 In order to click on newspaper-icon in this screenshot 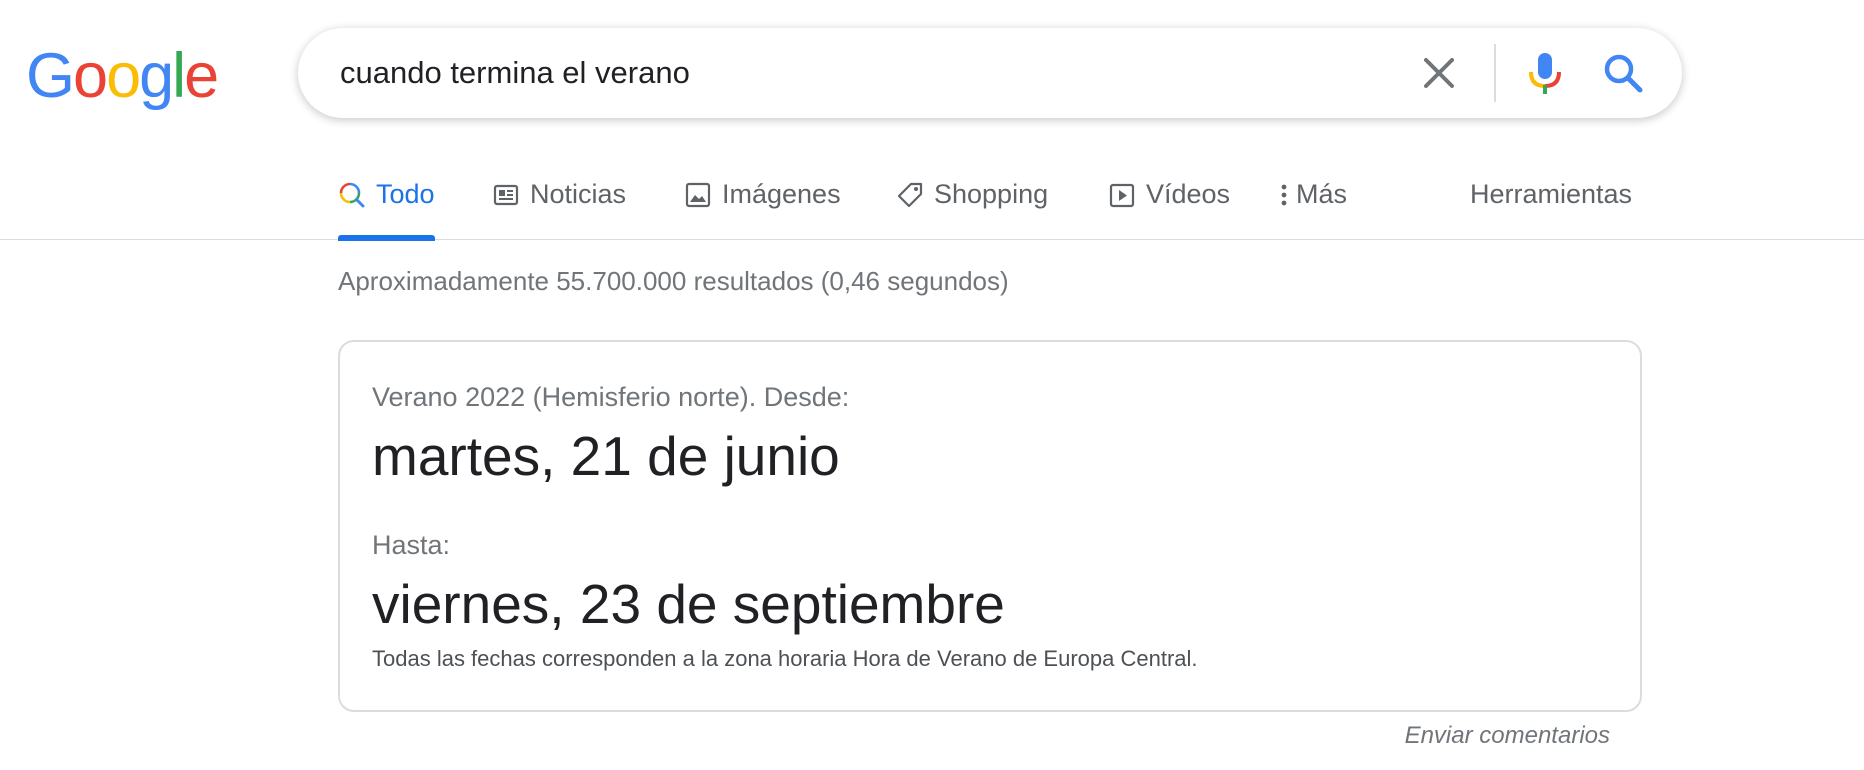, I will do `click(506, 195)`.